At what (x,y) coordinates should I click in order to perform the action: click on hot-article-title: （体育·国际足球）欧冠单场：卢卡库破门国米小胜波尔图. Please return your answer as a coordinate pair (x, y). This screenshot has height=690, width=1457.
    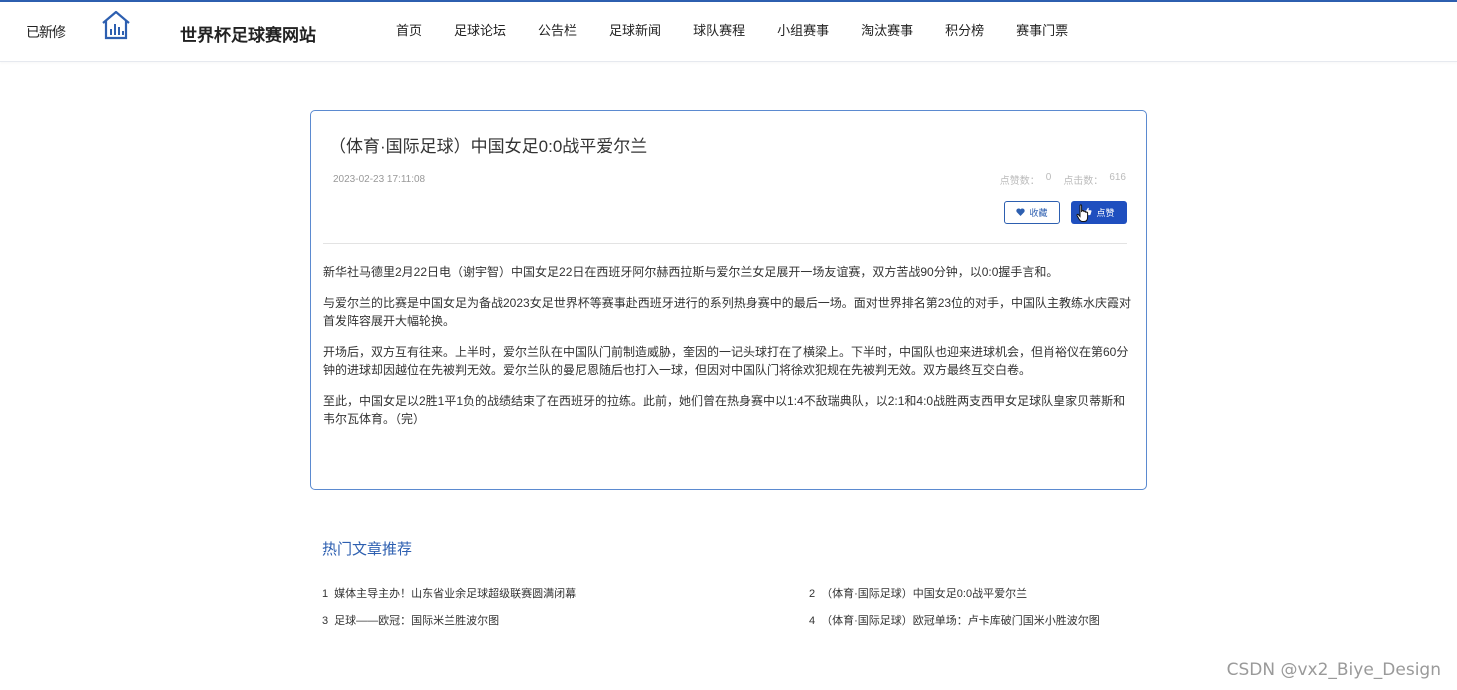
    Looking at the image, I should click on (960, 621).